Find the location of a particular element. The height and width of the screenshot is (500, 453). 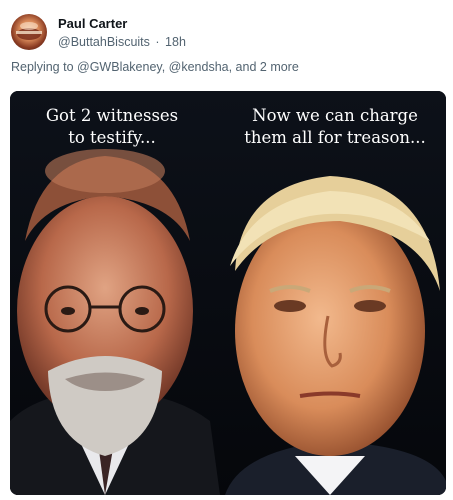

reply-prefix: Replying to is located at coordinates (44, 67).